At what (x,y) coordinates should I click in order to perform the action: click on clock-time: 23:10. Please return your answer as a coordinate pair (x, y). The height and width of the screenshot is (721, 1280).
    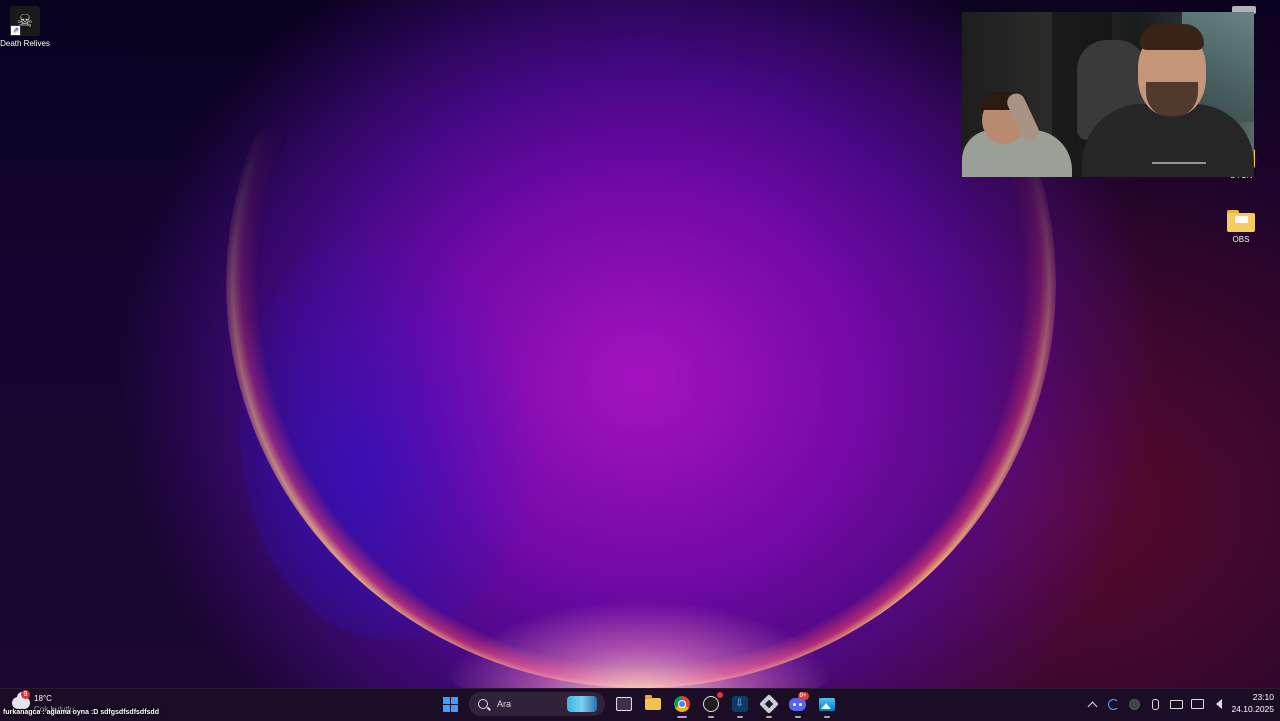
    Looking at the image, I should click on (1263, 697).